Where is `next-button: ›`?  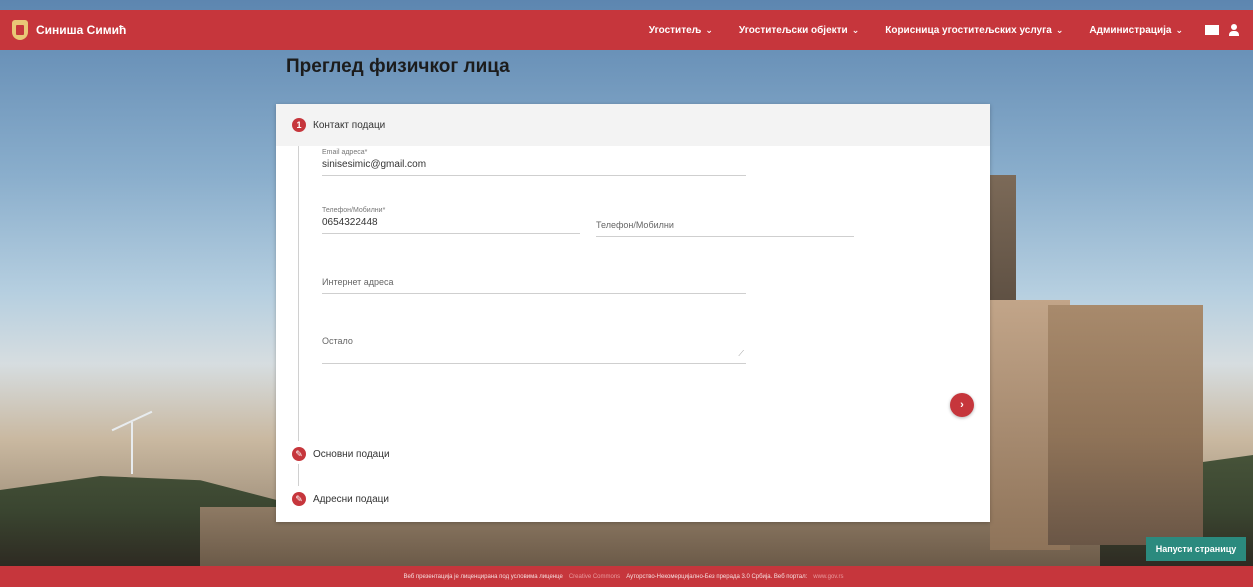
next-button: › is located at coordinates (962, 405).